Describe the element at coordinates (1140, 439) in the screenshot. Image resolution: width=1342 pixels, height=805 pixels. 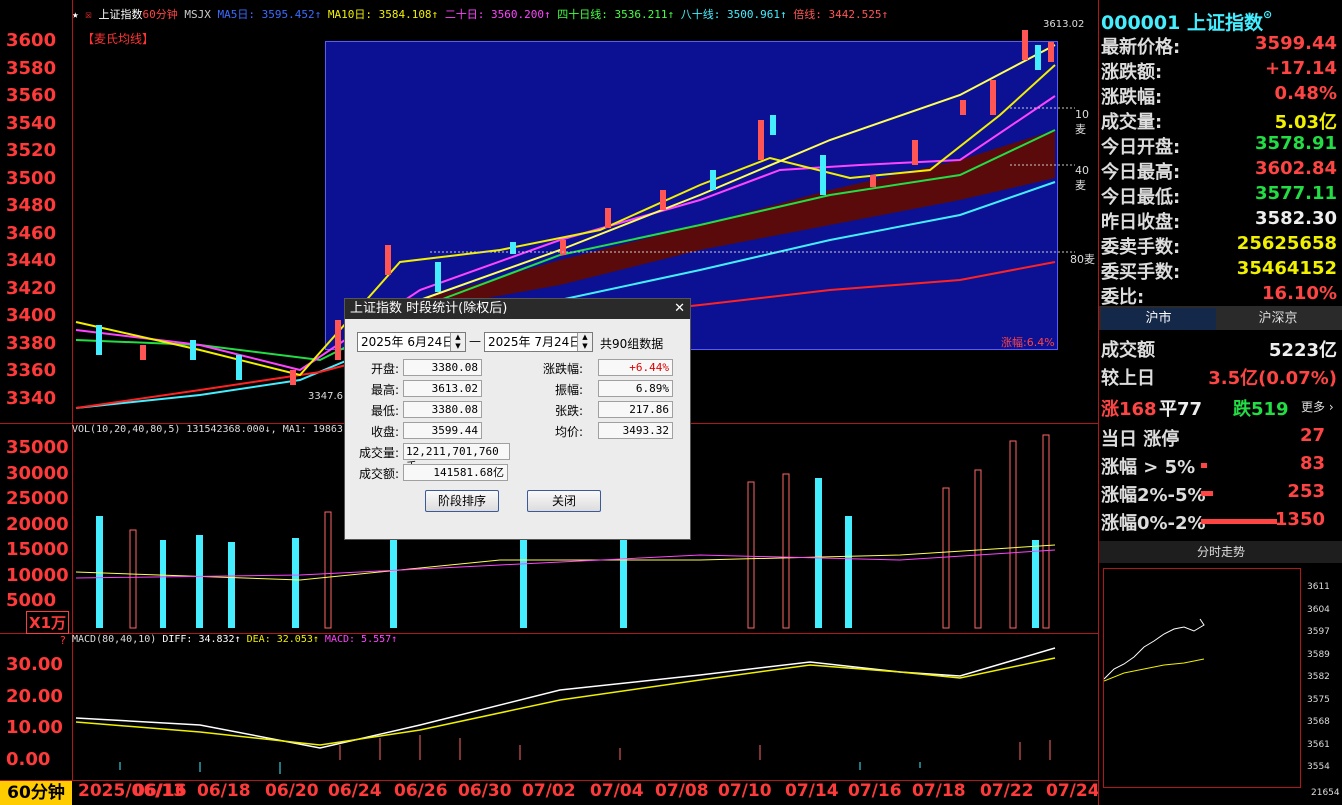
I see `breadth-label: 当日 涨停` at that location.